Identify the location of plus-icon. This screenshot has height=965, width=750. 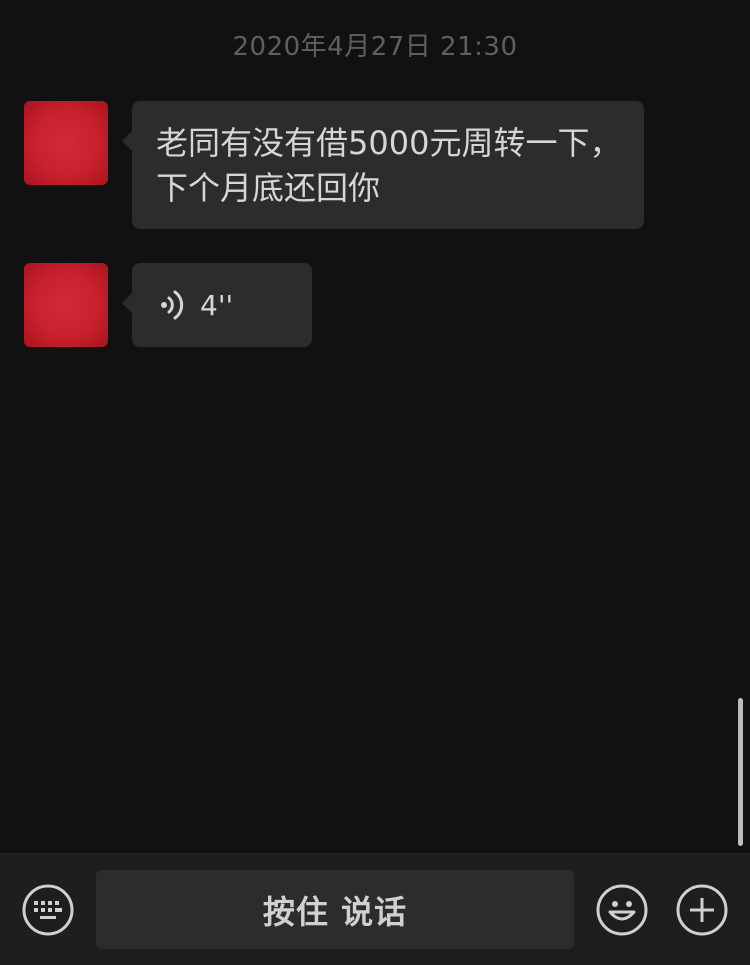
(702, 910).